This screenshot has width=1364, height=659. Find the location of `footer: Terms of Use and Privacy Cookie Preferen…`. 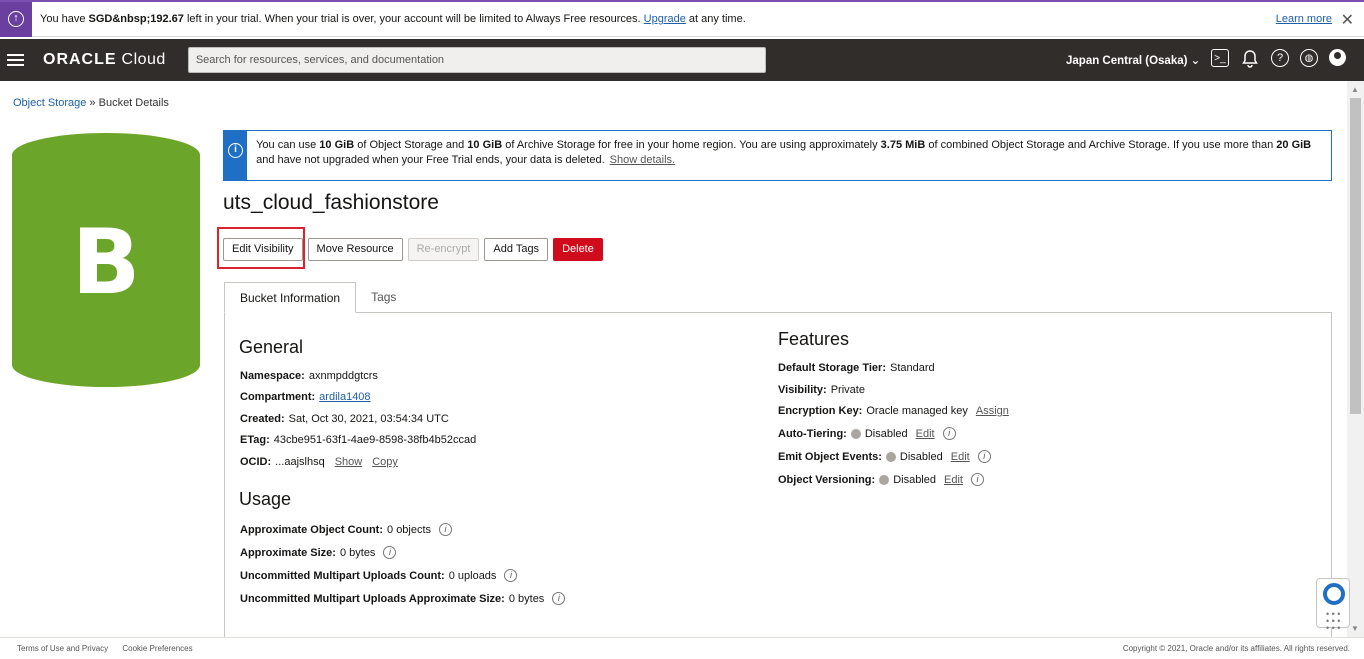

footer: Terms of Use and Privacy Cookie Preferen… is located at coordinates (682, 648).